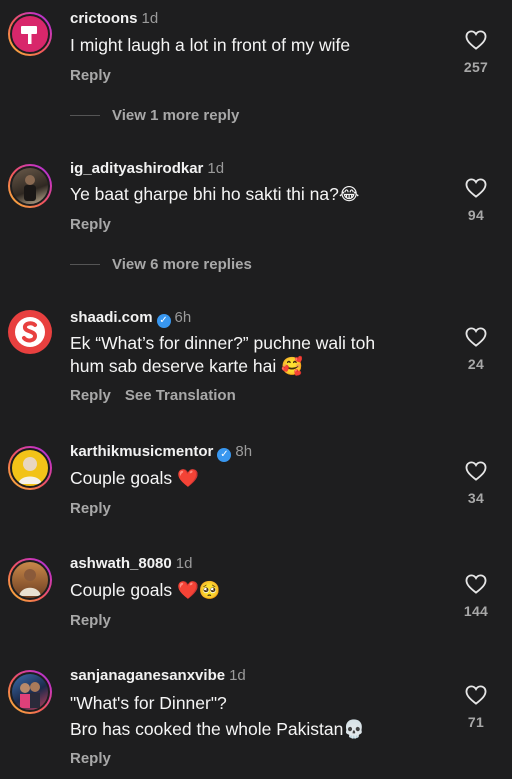  Describe the element at coordinates (476, 498) in the screenshot. I see `like-count: 34` at that location.